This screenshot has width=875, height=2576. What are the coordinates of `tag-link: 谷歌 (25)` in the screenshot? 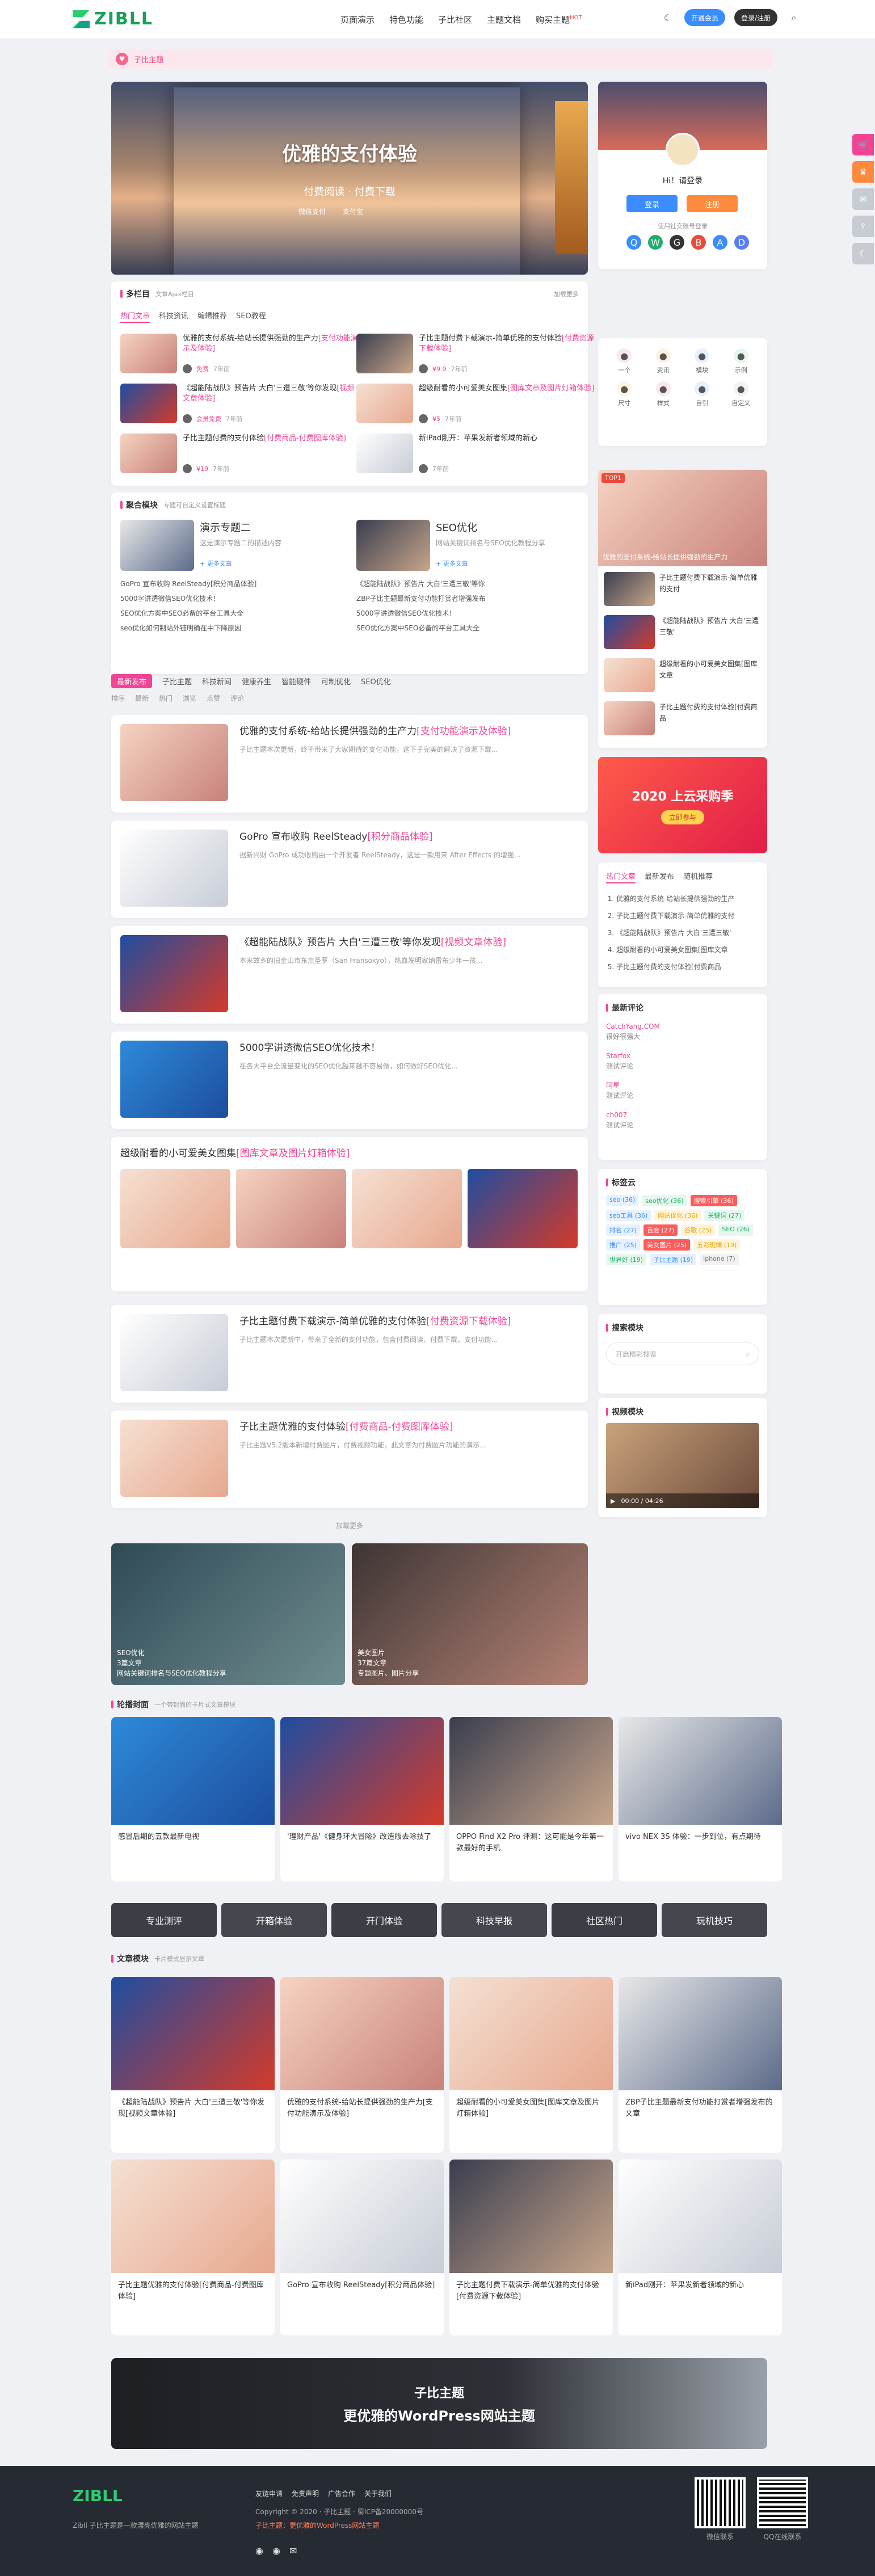 It's located at (698, 1230).